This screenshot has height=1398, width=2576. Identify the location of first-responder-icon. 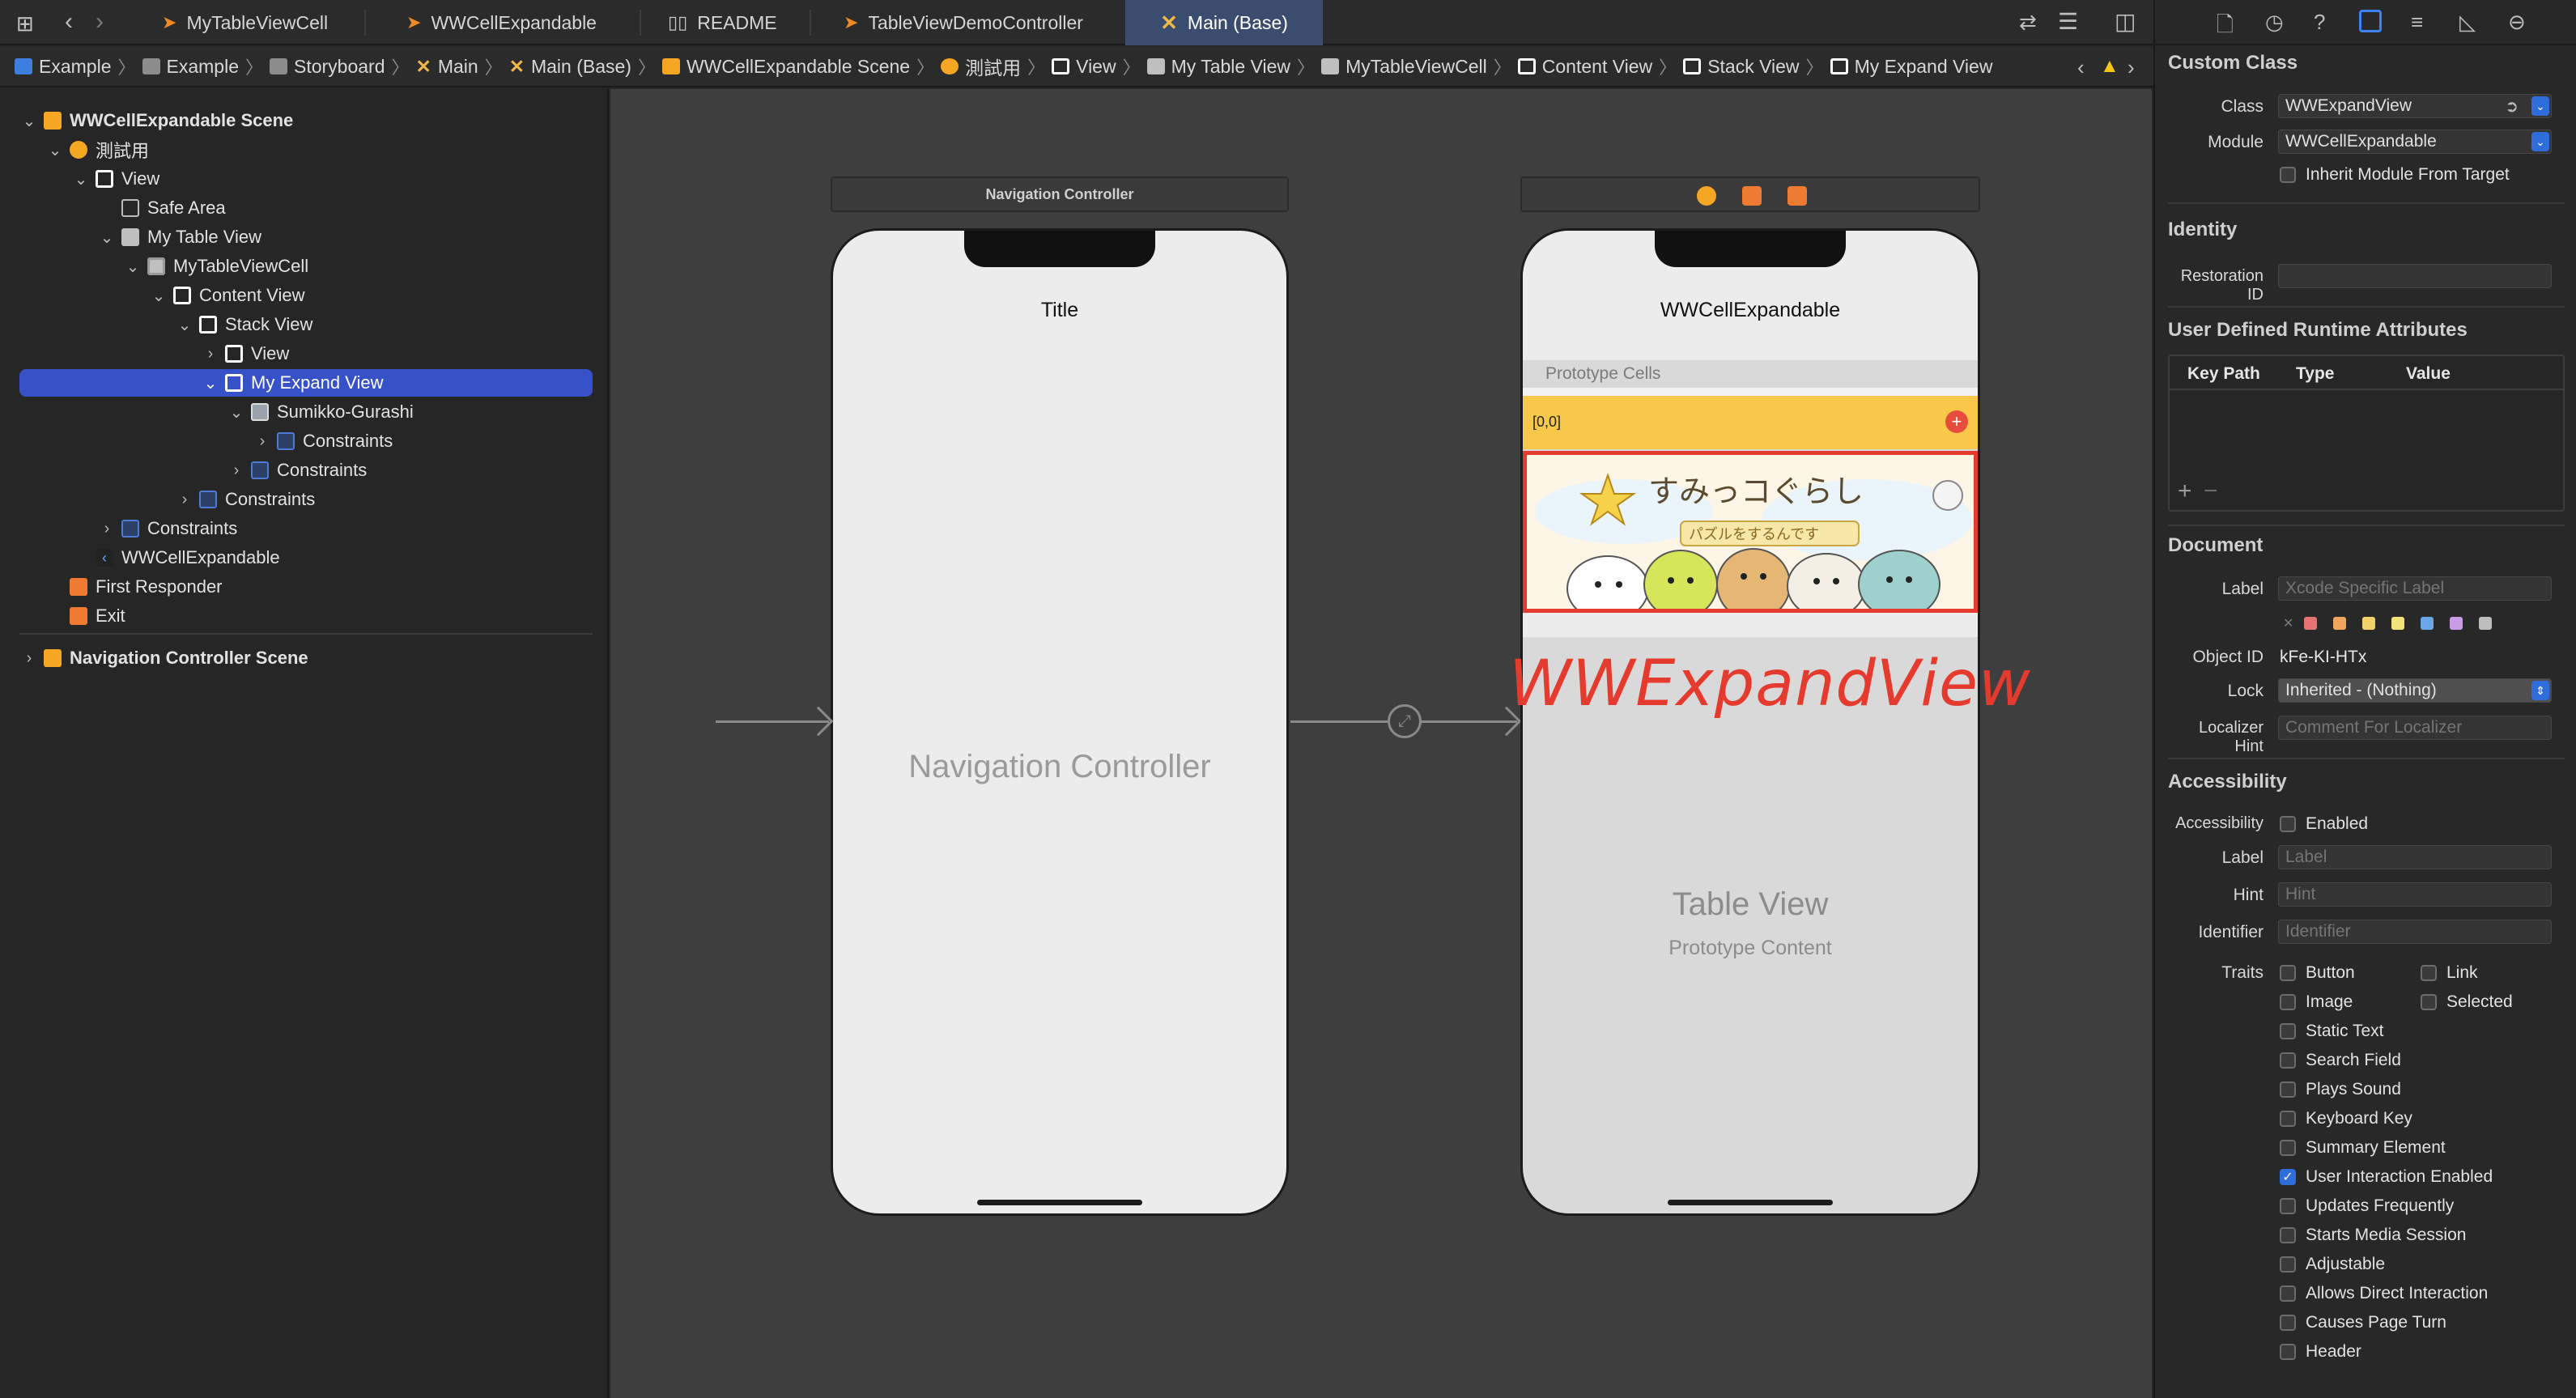
(1752, 196).